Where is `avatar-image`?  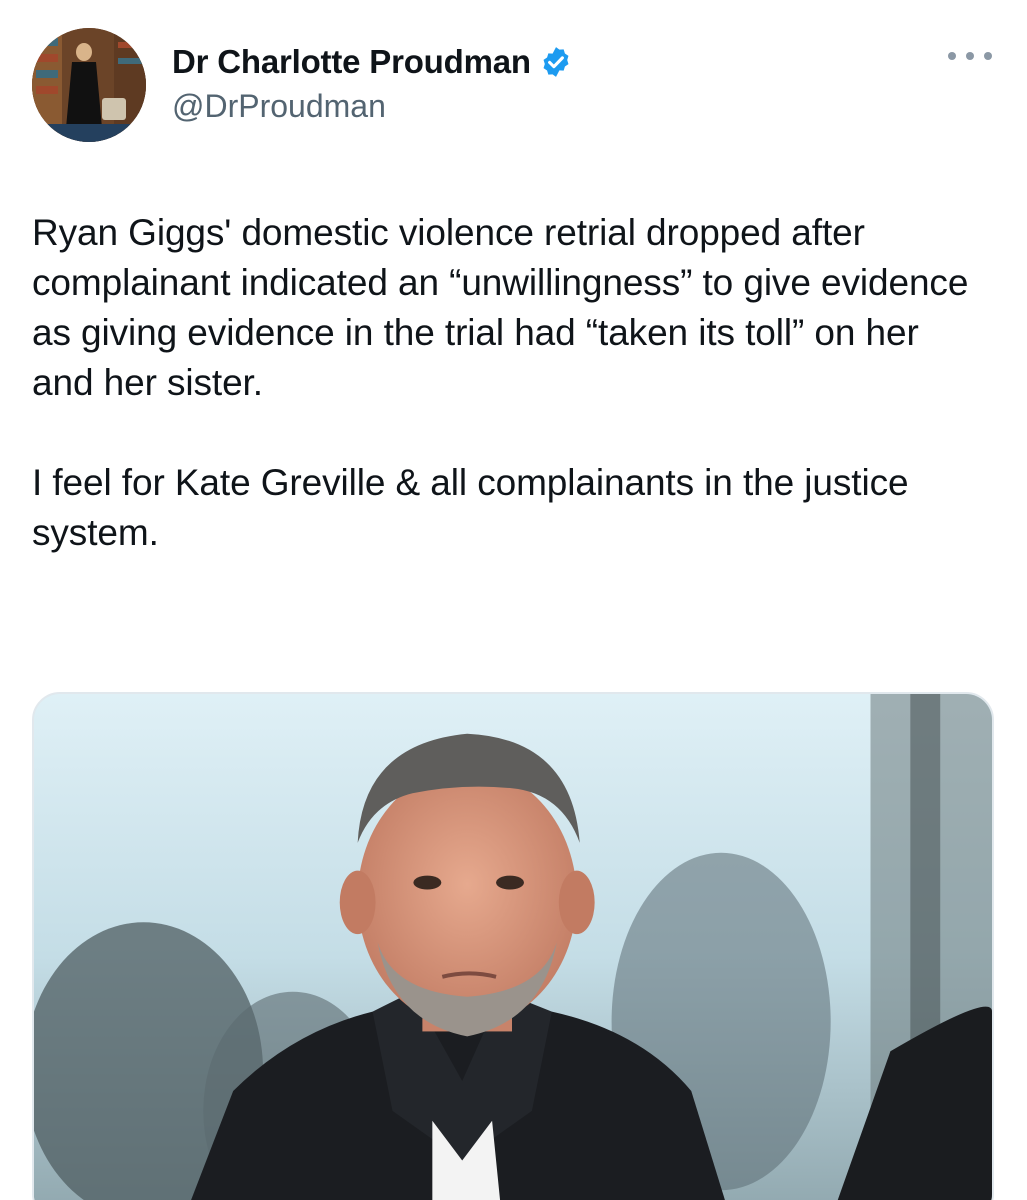
avatar-image is located at coordinates (89, 85).